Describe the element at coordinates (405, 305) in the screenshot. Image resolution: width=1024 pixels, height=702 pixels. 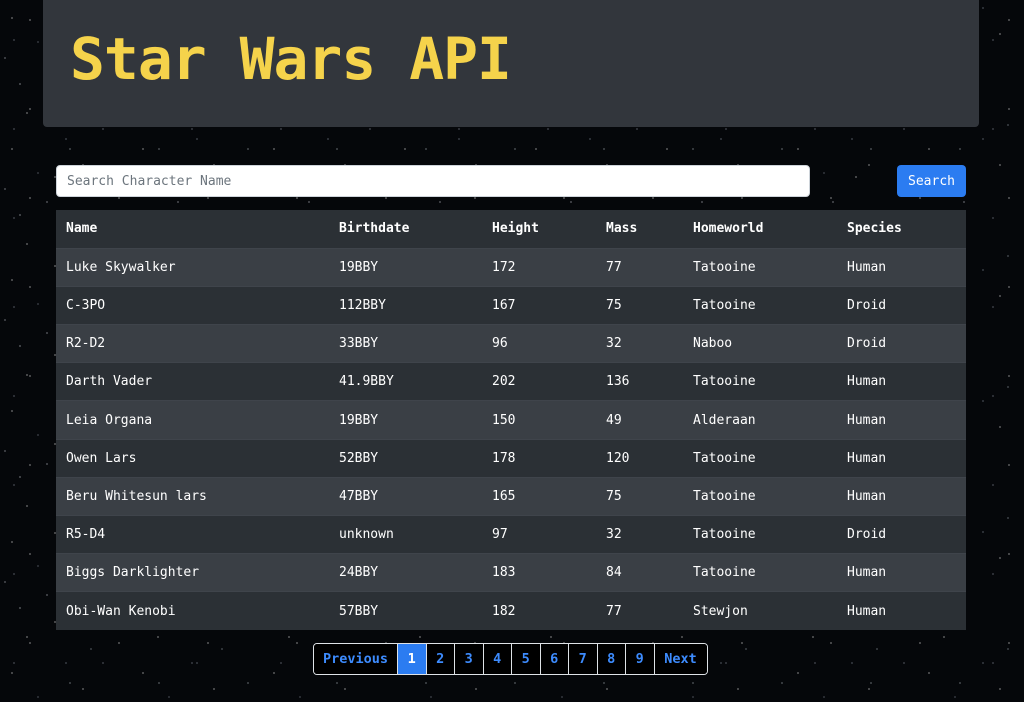
I see `cell-birthdate: 112BBY` at that location.